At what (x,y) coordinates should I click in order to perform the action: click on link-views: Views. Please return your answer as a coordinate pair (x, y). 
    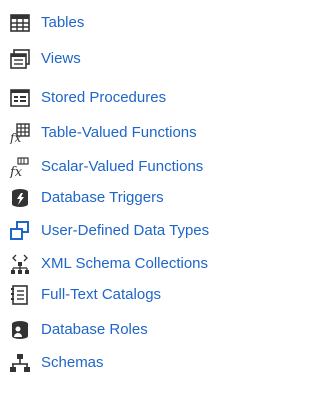
    Looking at the image, I should click on (129, 59).